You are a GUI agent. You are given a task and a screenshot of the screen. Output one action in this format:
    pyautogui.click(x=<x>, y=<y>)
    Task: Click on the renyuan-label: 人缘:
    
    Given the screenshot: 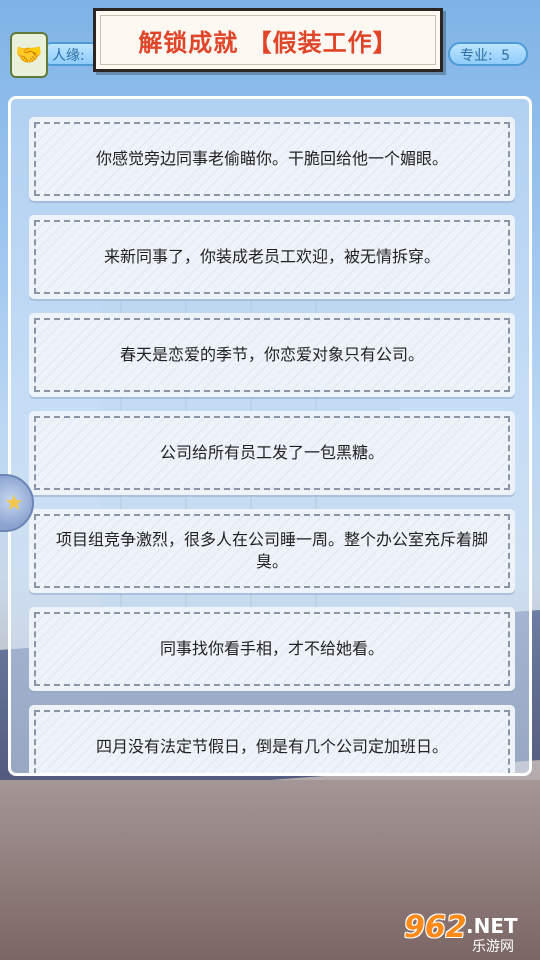 What is the action you would take?
    pyautogui.click(x=68, y=56)
    